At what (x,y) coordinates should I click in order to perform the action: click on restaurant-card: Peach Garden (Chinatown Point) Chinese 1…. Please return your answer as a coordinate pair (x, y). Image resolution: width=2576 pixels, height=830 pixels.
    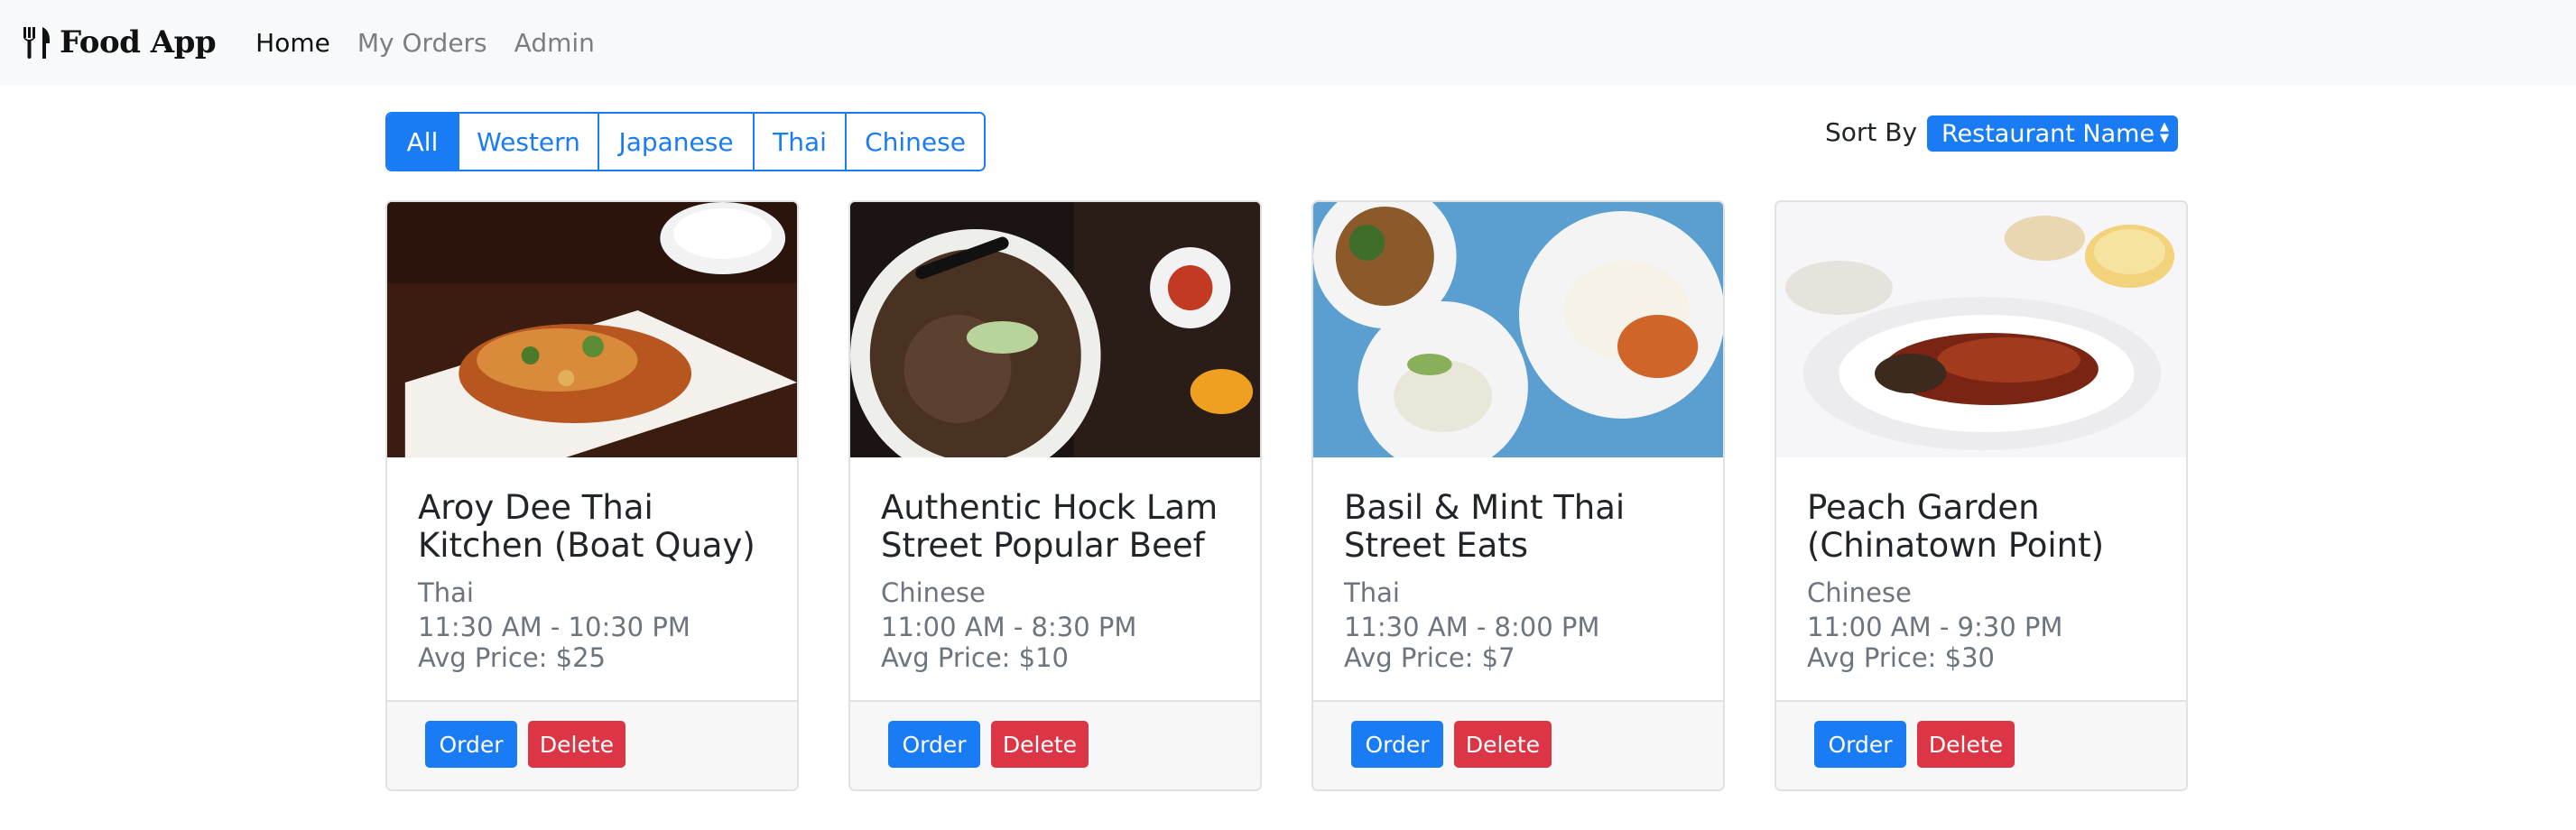
    Looking at the image, I should click on (1981, 495).